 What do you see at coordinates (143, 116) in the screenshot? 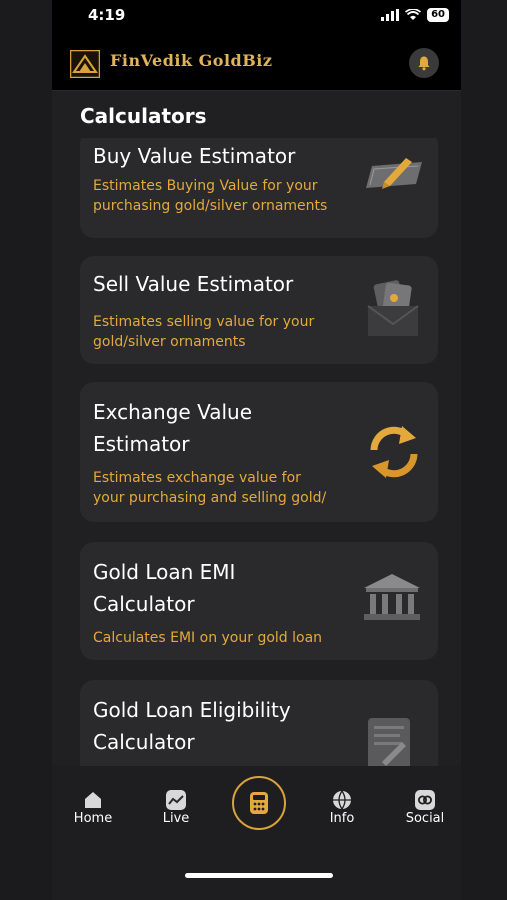
I see `page-title: Calculators` at bounding box center [143, 116].